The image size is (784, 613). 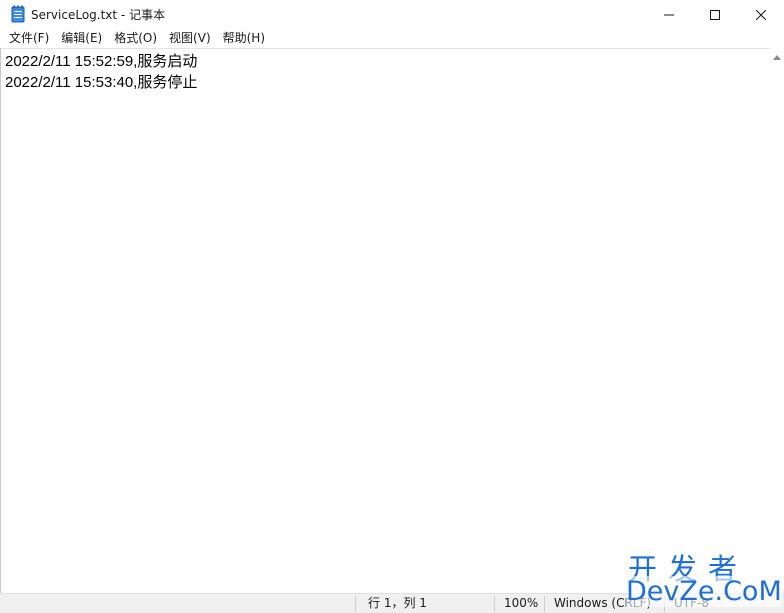 I want to click on status-encoding: UTF-8, so click(x=691, y=603).